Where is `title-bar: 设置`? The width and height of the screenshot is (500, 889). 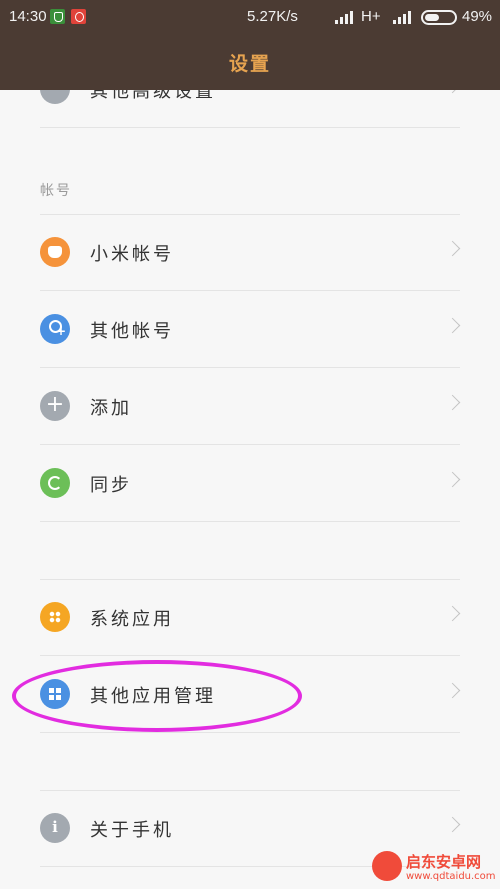
title-bar: 设置 is located at coordinates (250, 62).